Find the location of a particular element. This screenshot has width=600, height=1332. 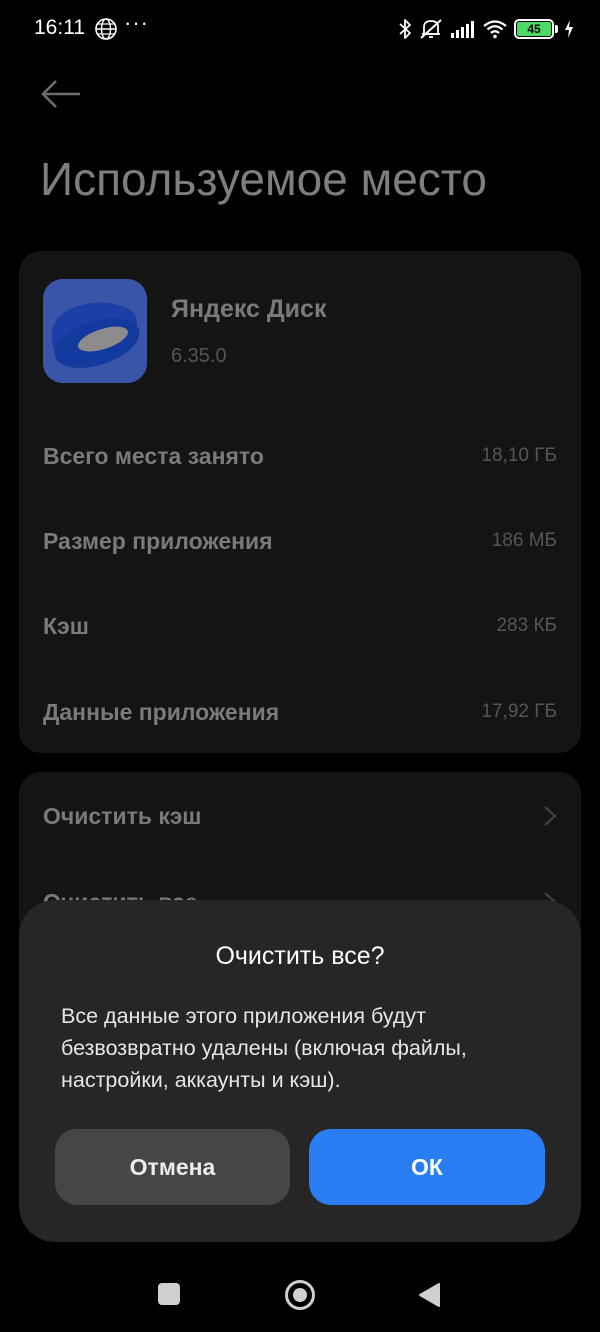

storage-row-app-size: Размер приложения 186 МБ is located at coordinates (300, 541).